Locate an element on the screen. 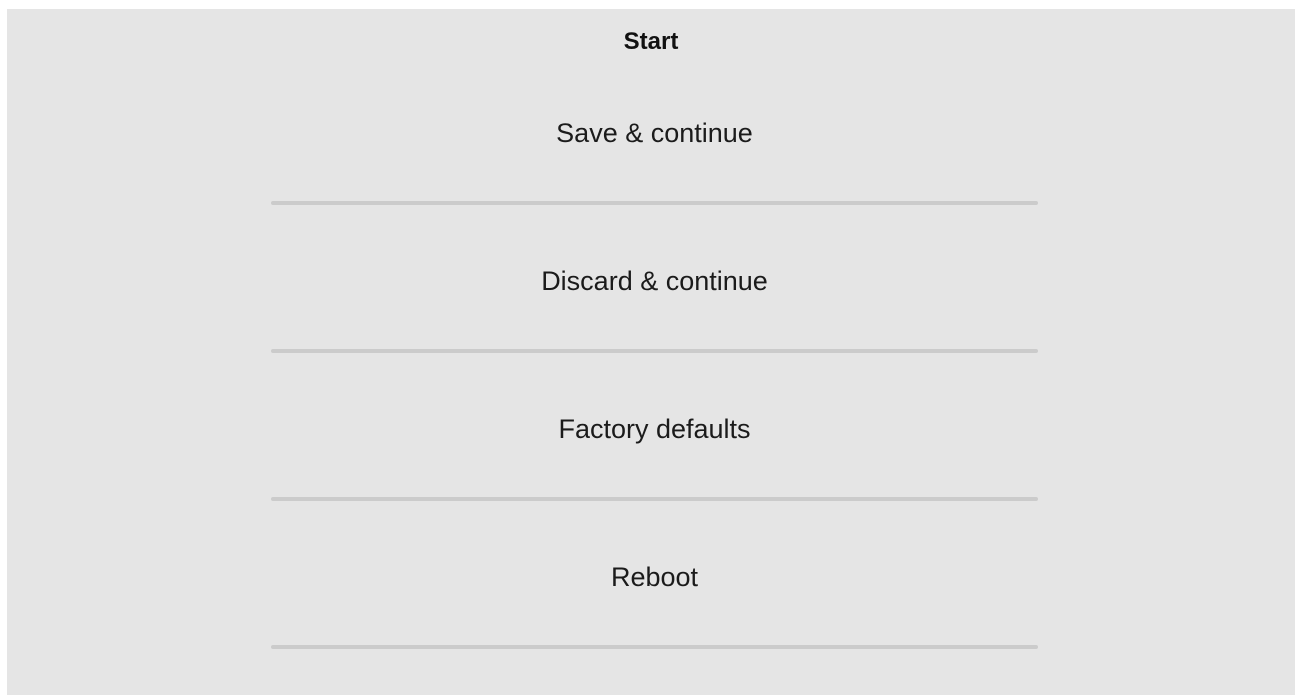  discard-and-continue-label: Discard & continue is located at coordinates (654, 281).